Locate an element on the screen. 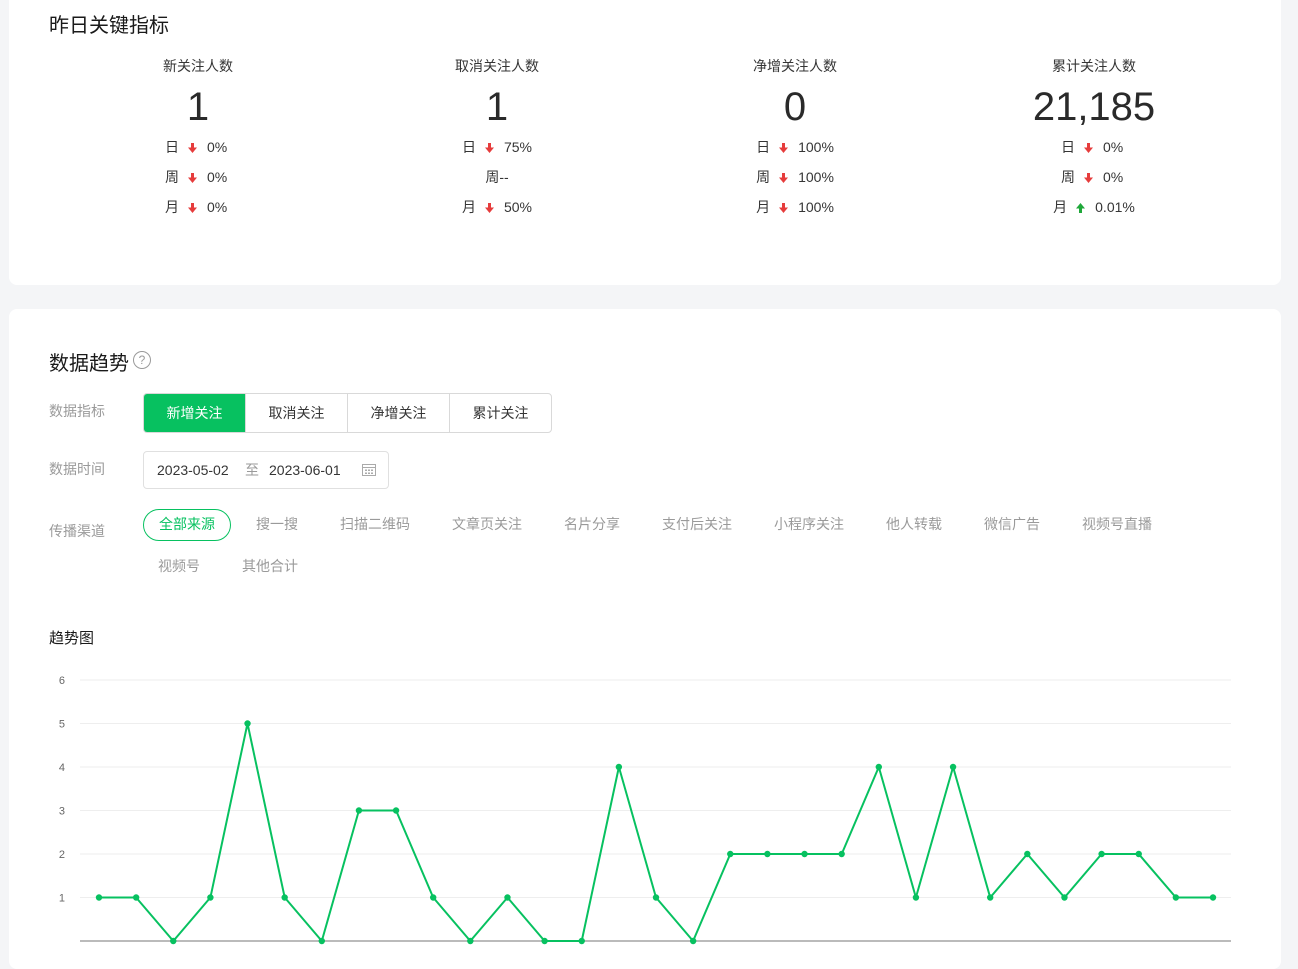 The image size is (1298, 969). kpi-comparison-row: 日 100% is located at coordinates (795, 147).